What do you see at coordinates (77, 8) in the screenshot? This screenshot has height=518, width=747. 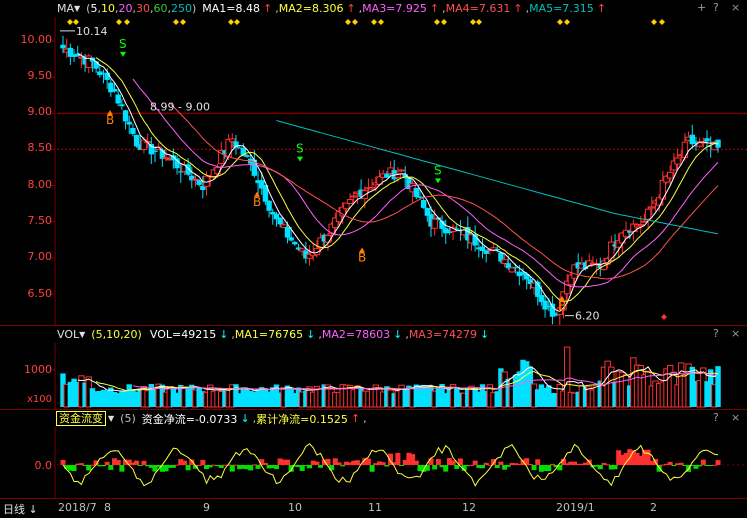 I see `ma-dropdown-icon: ▼` at bounding box center [77, 8].